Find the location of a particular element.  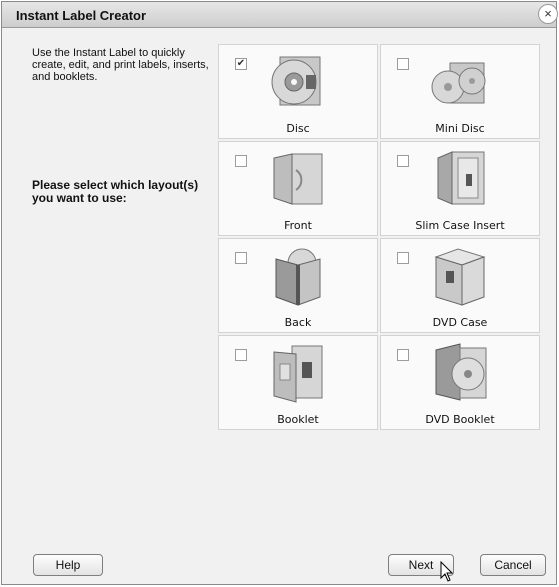

disc-icon is located at coordinates (296, 81).